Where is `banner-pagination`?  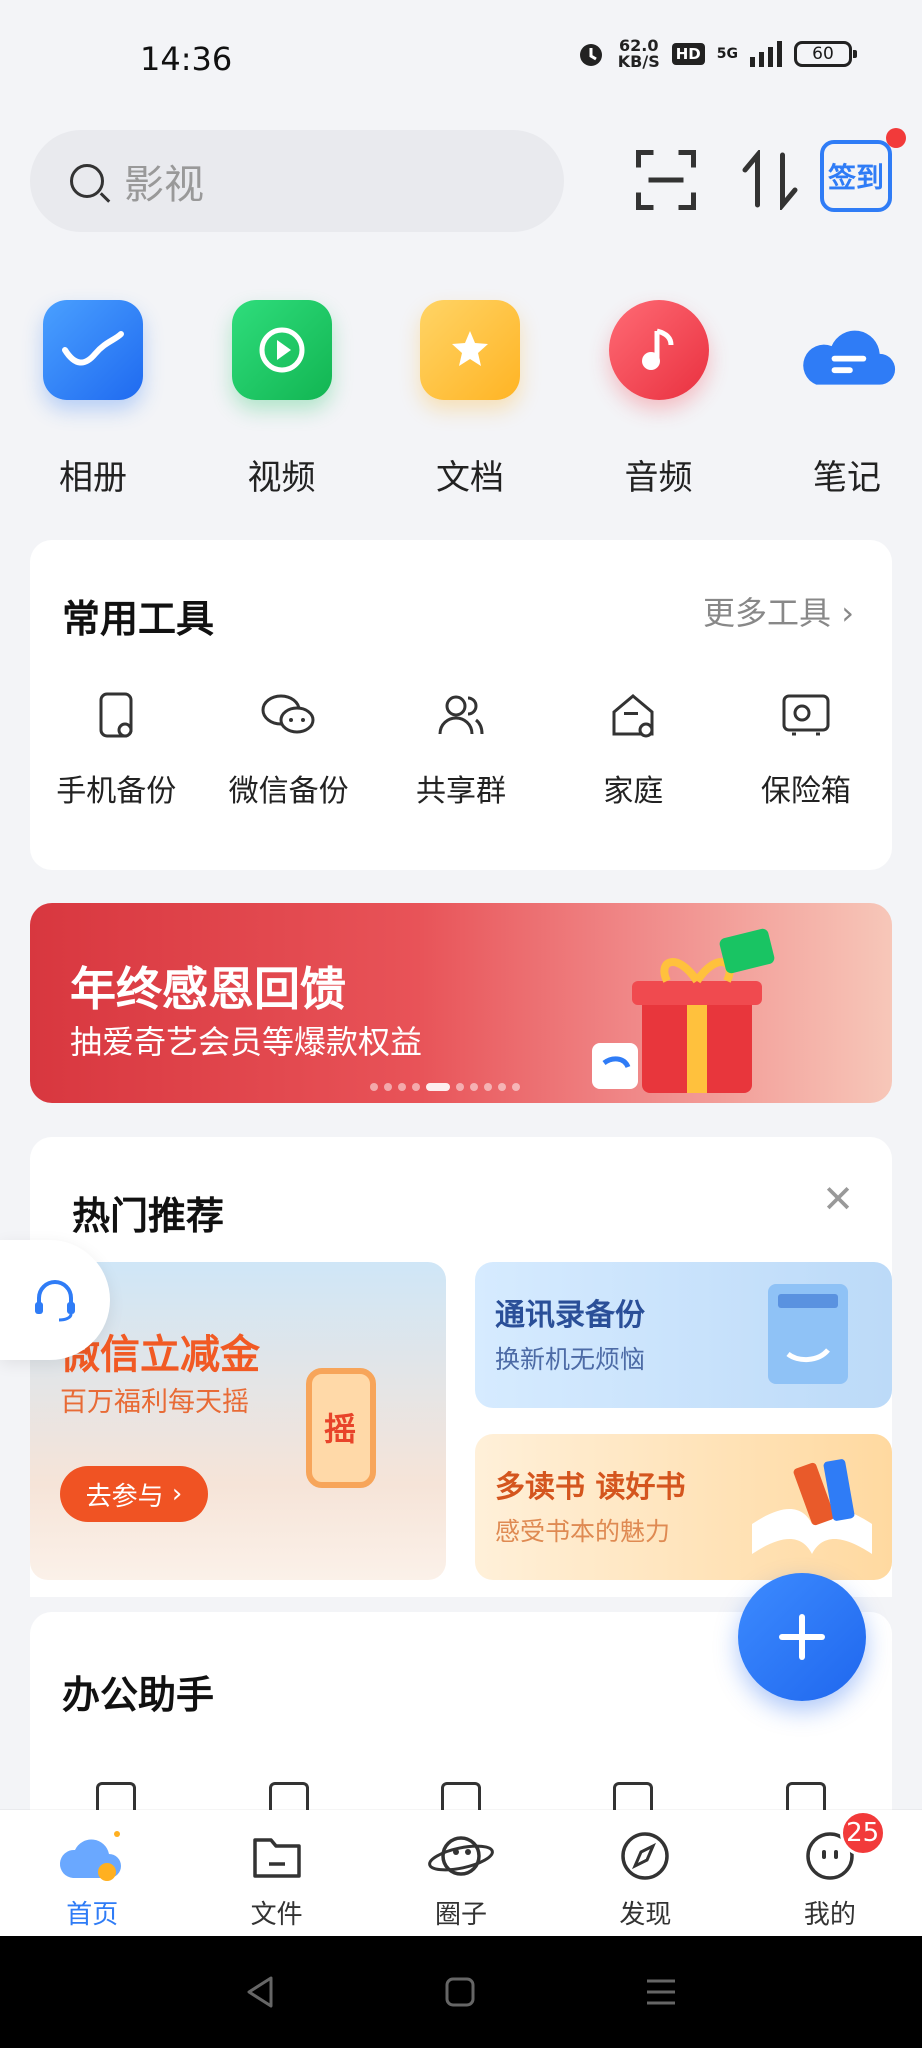
banner-pagination is located at coordinates (445, 1087).